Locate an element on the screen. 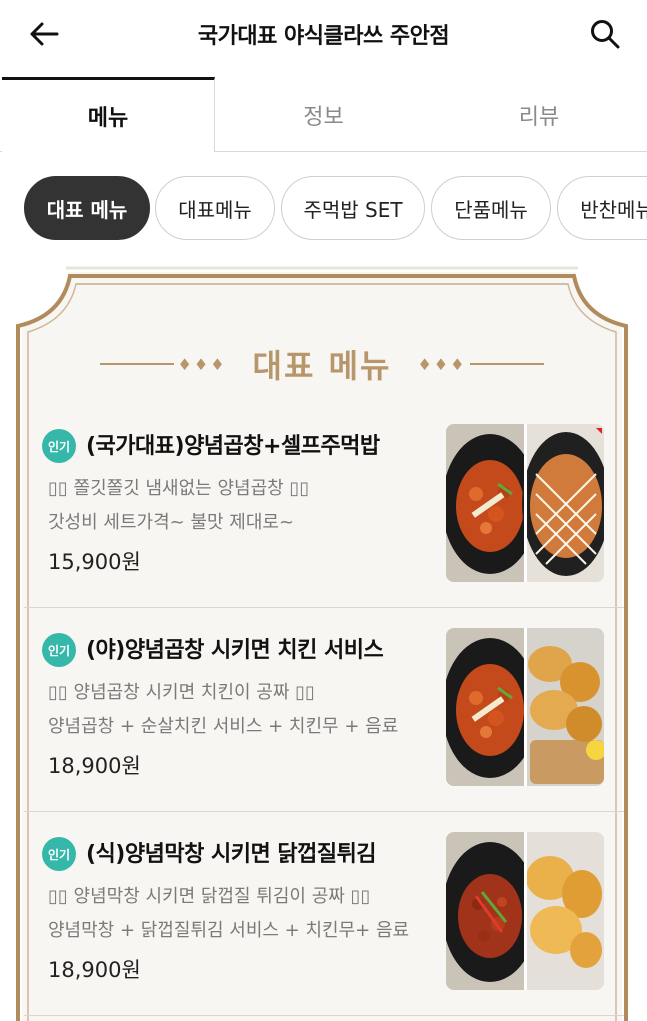 The image size is (647, 1021). menu-item-desc-2: 양념막창 + 닭껍질튀김 서비스 + 치킨무+ 음료 is located at coordinates (229, 930).